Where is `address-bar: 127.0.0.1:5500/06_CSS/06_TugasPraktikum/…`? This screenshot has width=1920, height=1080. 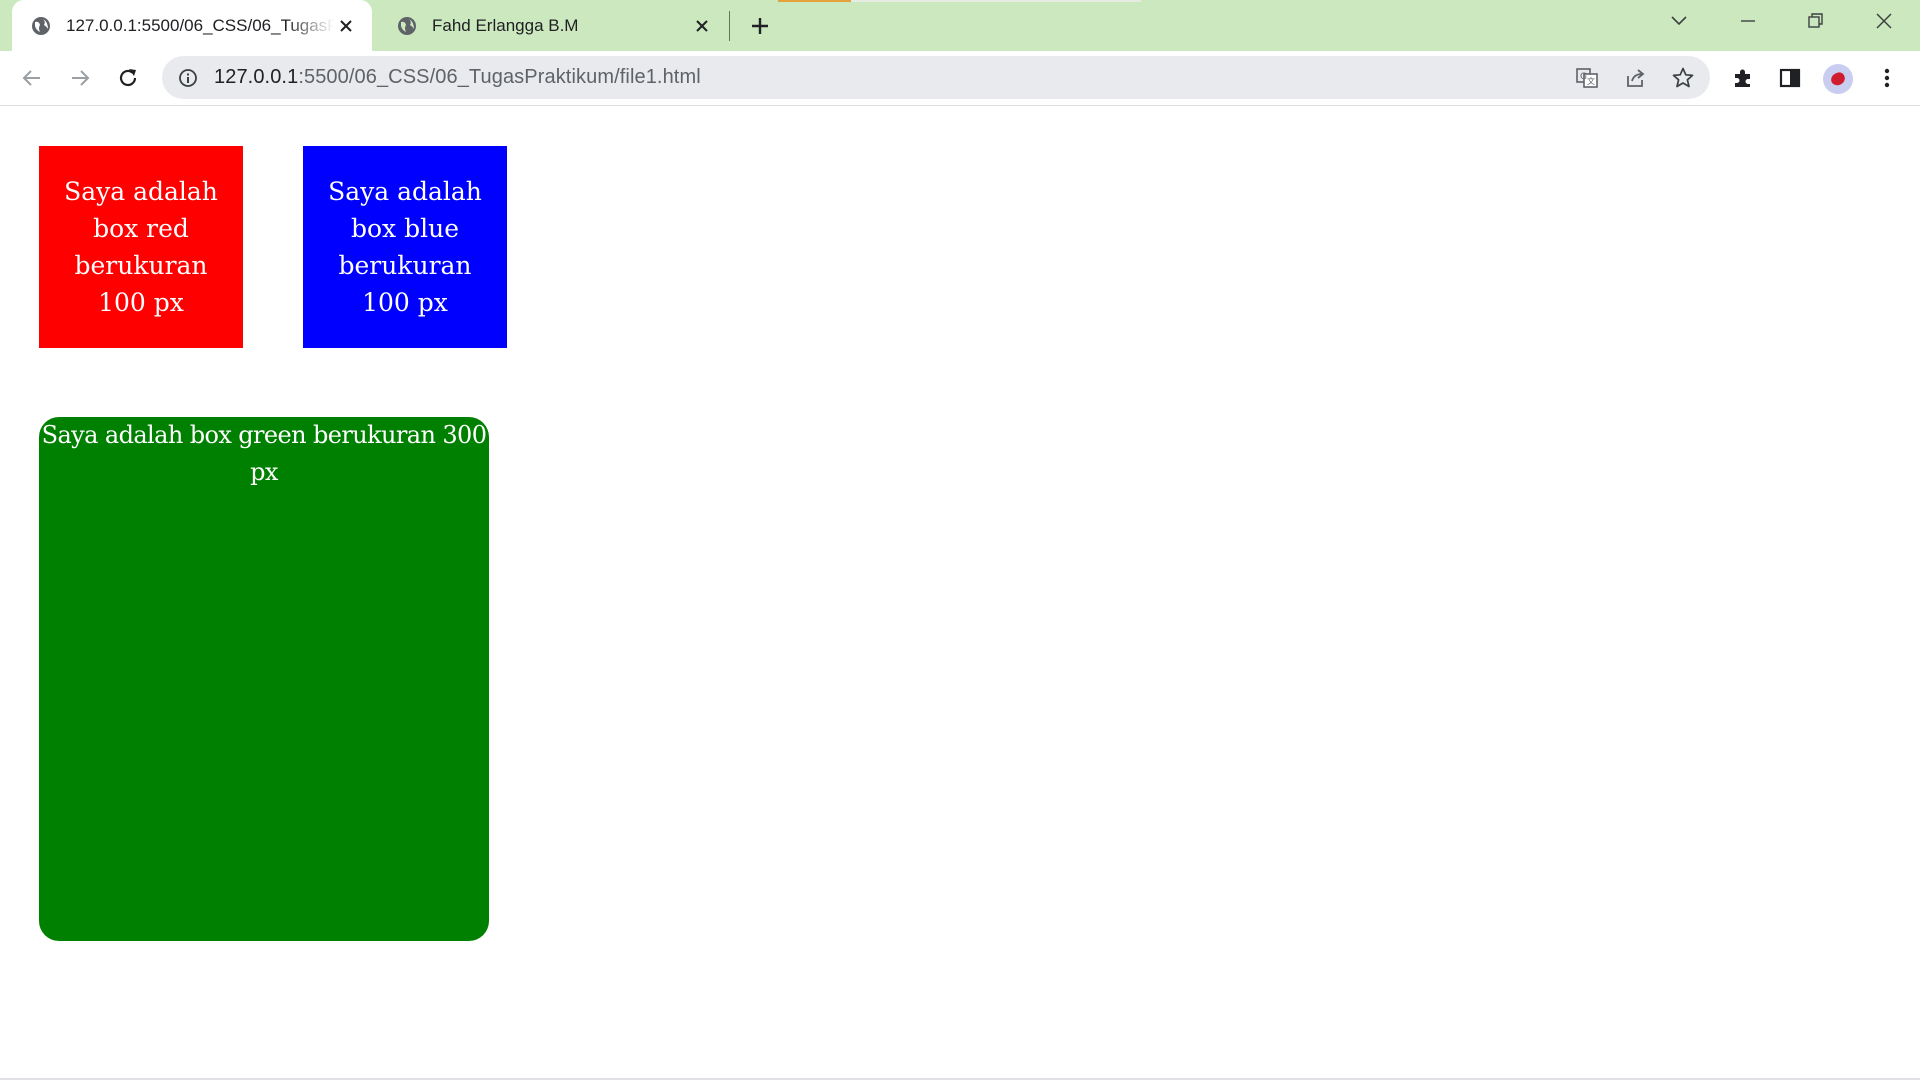
address-bar: 127.0.0.1:5500/06_CSS/06_TugasPraktikum/… is located at coordinates (936, 77).